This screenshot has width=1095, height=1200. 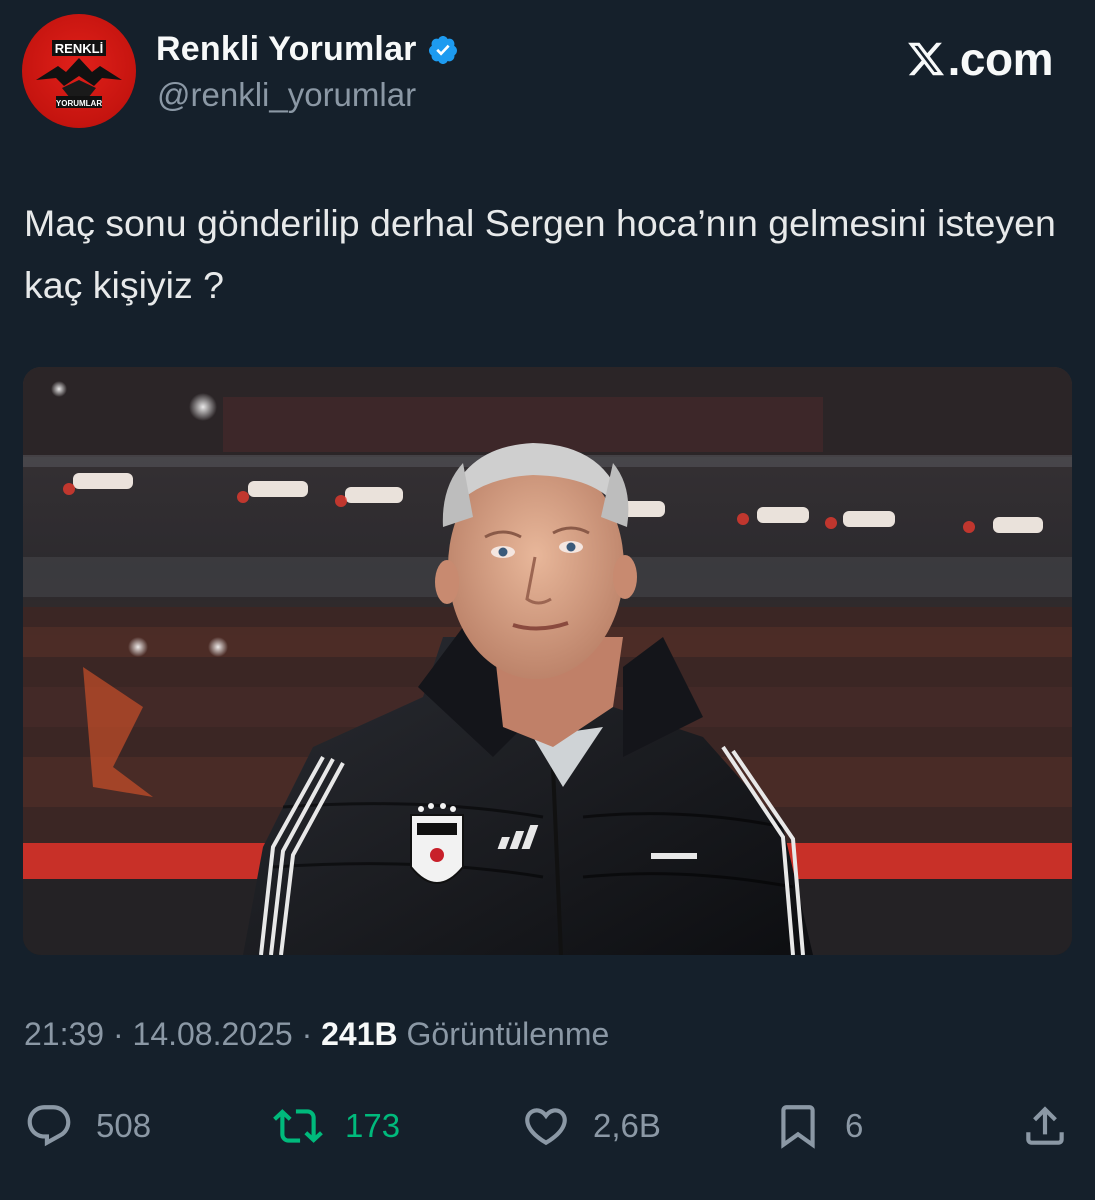 I want to click on reply-icon, so click(x=49, y=1126).